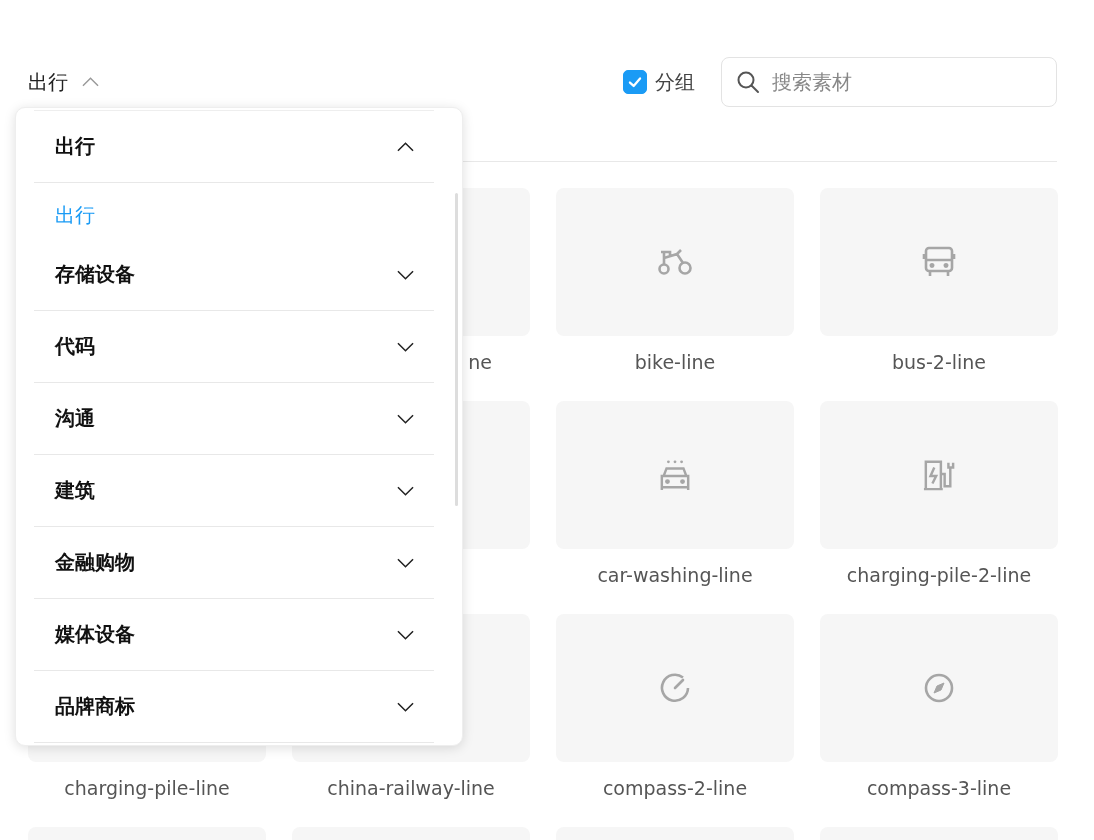  What do you see at coordinates (234, 347) in the screenshot?
I see `category-group: 代码` at bounding box center [234, 347].